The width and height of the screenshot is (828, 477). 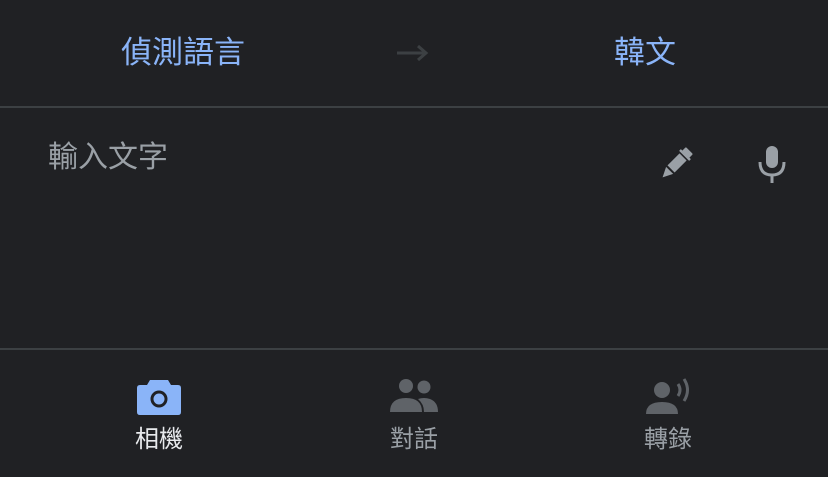 I want to click on camera-icon, so click(x=159, y=397).